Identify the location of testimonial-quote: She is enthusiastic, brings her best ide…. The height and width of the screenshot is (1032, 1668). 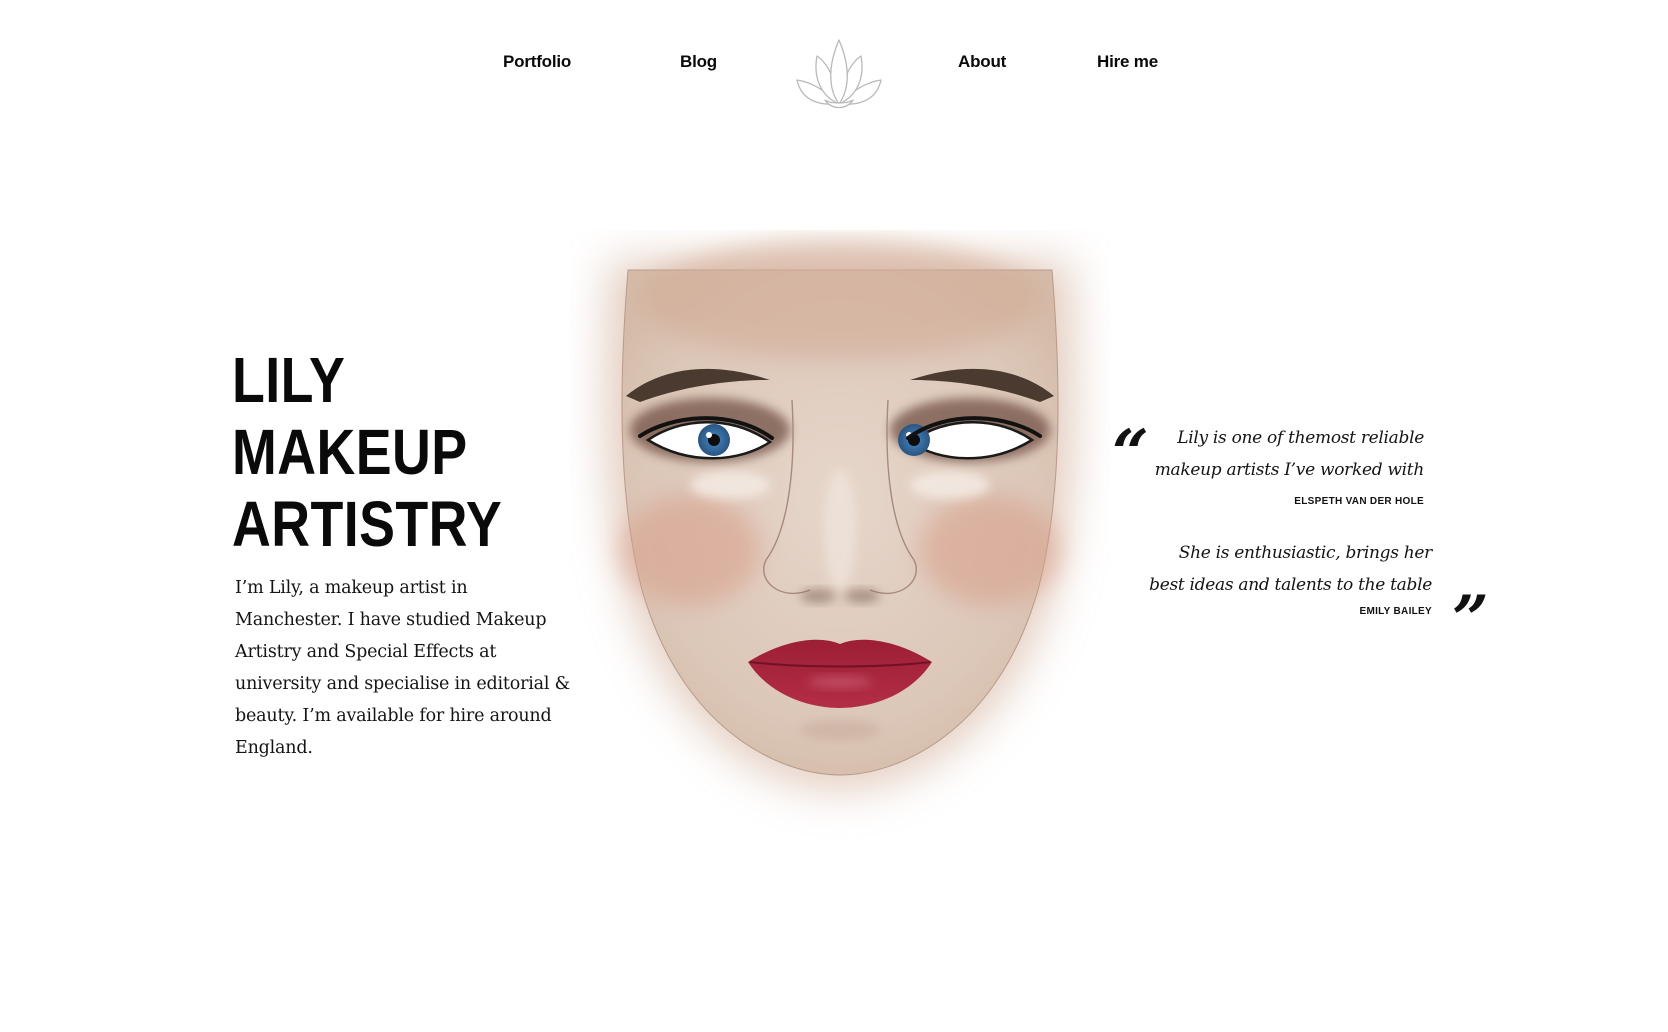
(1290, 569).